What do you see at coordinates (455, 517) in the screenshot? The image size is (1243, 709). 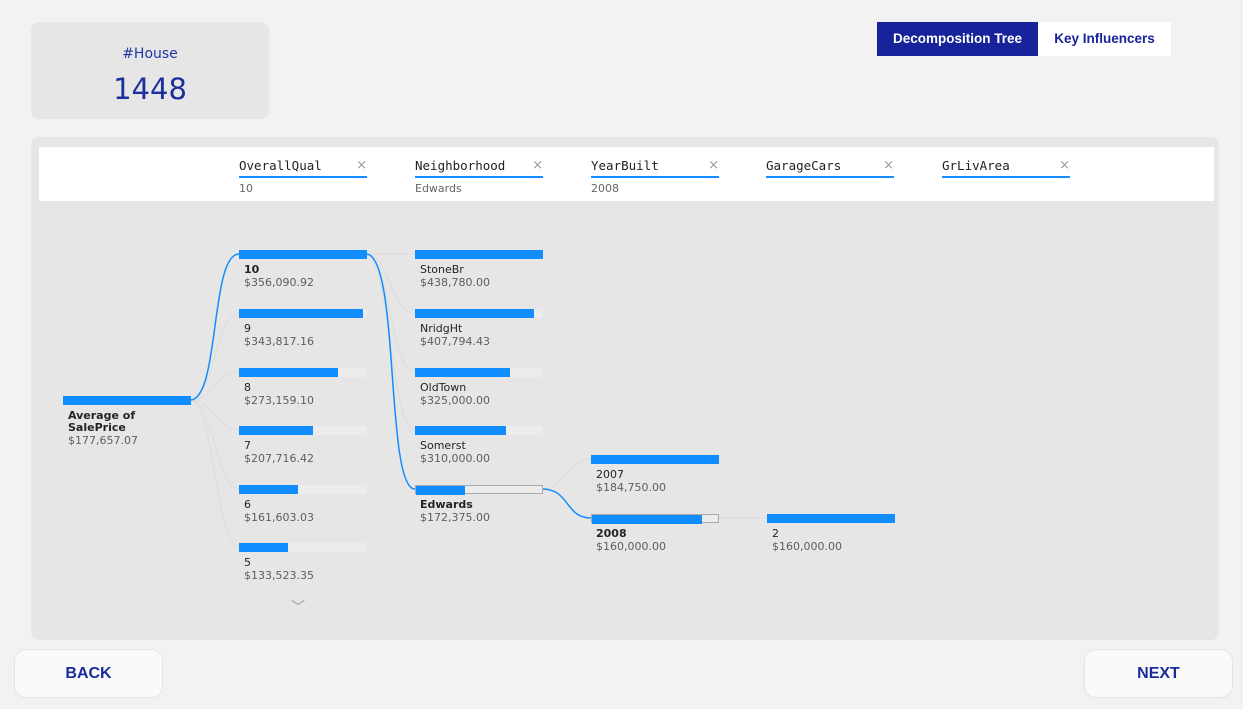 I see `node-value: $172,375.00` at bounding box center [455, 517].